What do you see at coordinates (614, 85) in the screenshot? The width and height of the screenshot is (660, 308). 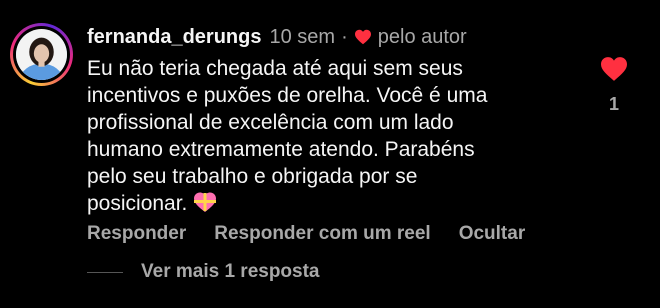 I see `like-column: 1` at bounding box center [614, 85].